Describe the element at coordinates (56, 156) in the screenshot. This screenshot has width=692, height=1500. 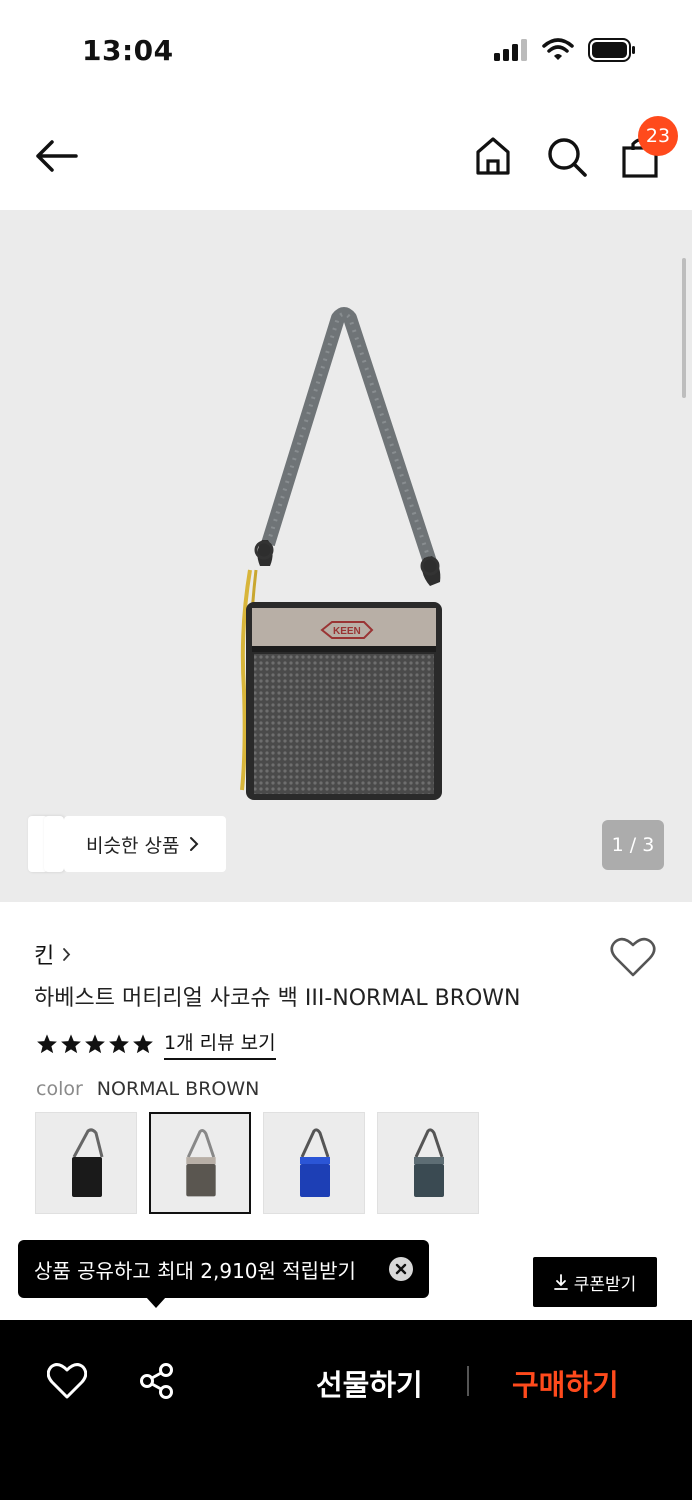
I see `back-arrow-icon` at that location.